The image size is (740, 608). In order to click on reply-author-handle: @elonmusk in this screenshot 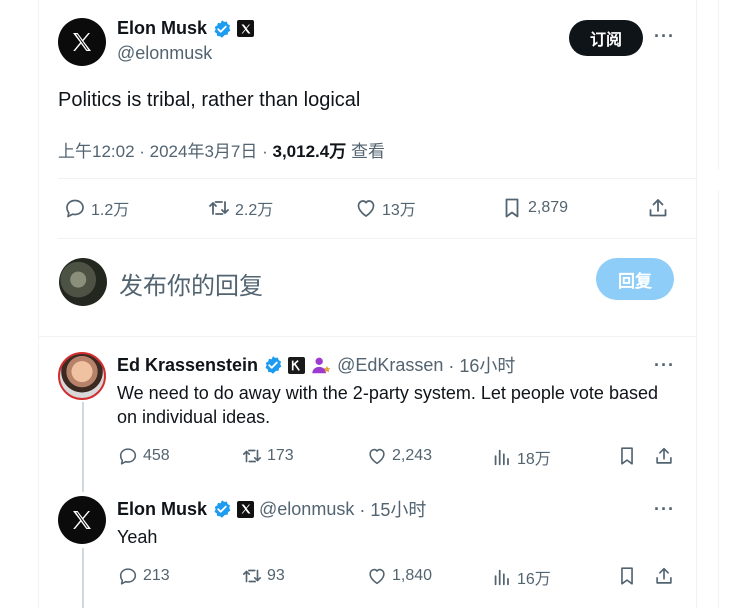, I will do `click(306, 509)`.